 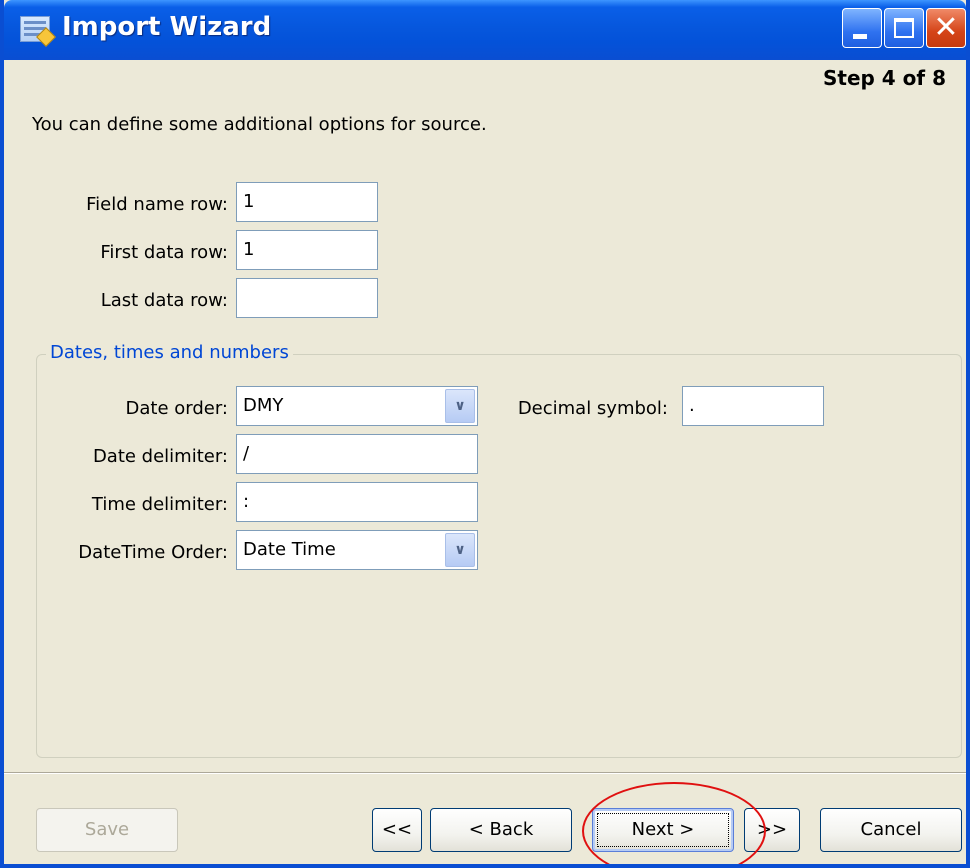 I want to click on last-data-row-input, so click(x=307, y=298).